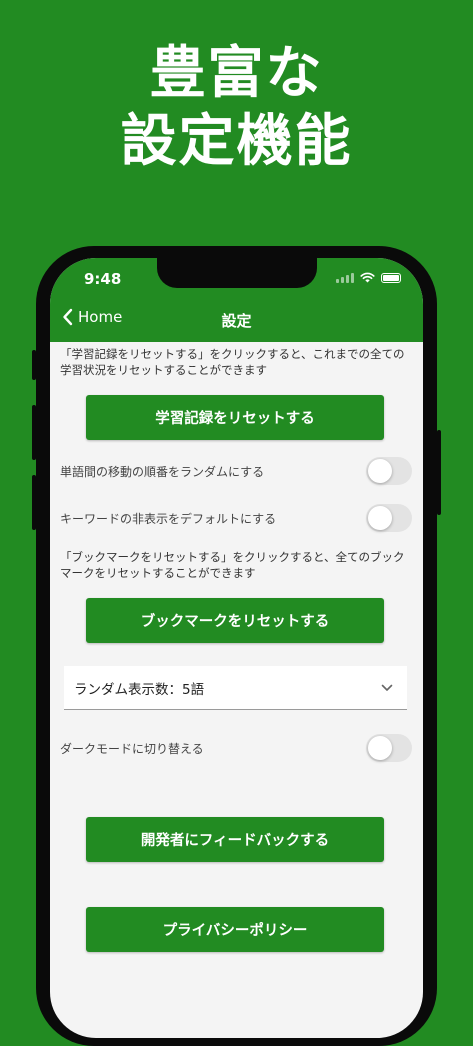  Describe the element at coordinates (236, 141) in the screenshot. I see `hero-title-line2: 設定機能` at that location.